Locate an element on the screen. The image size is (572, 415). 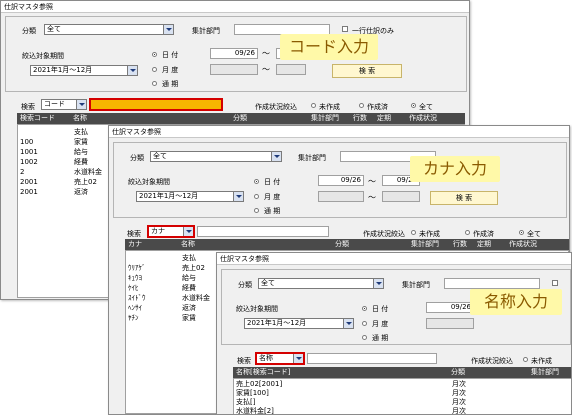
table-row: 売上02[2001] 月次 is located at coordinates (402, 384).